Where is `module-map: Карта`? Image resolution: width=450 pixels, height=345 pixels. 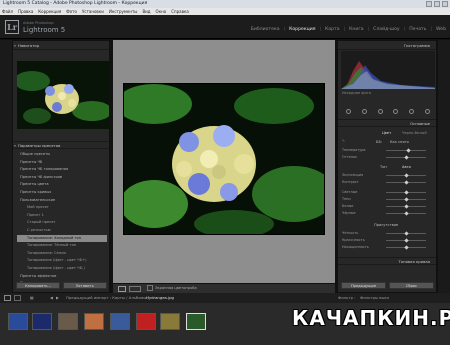
module-map: Карта is located at coordinates (332, 29).